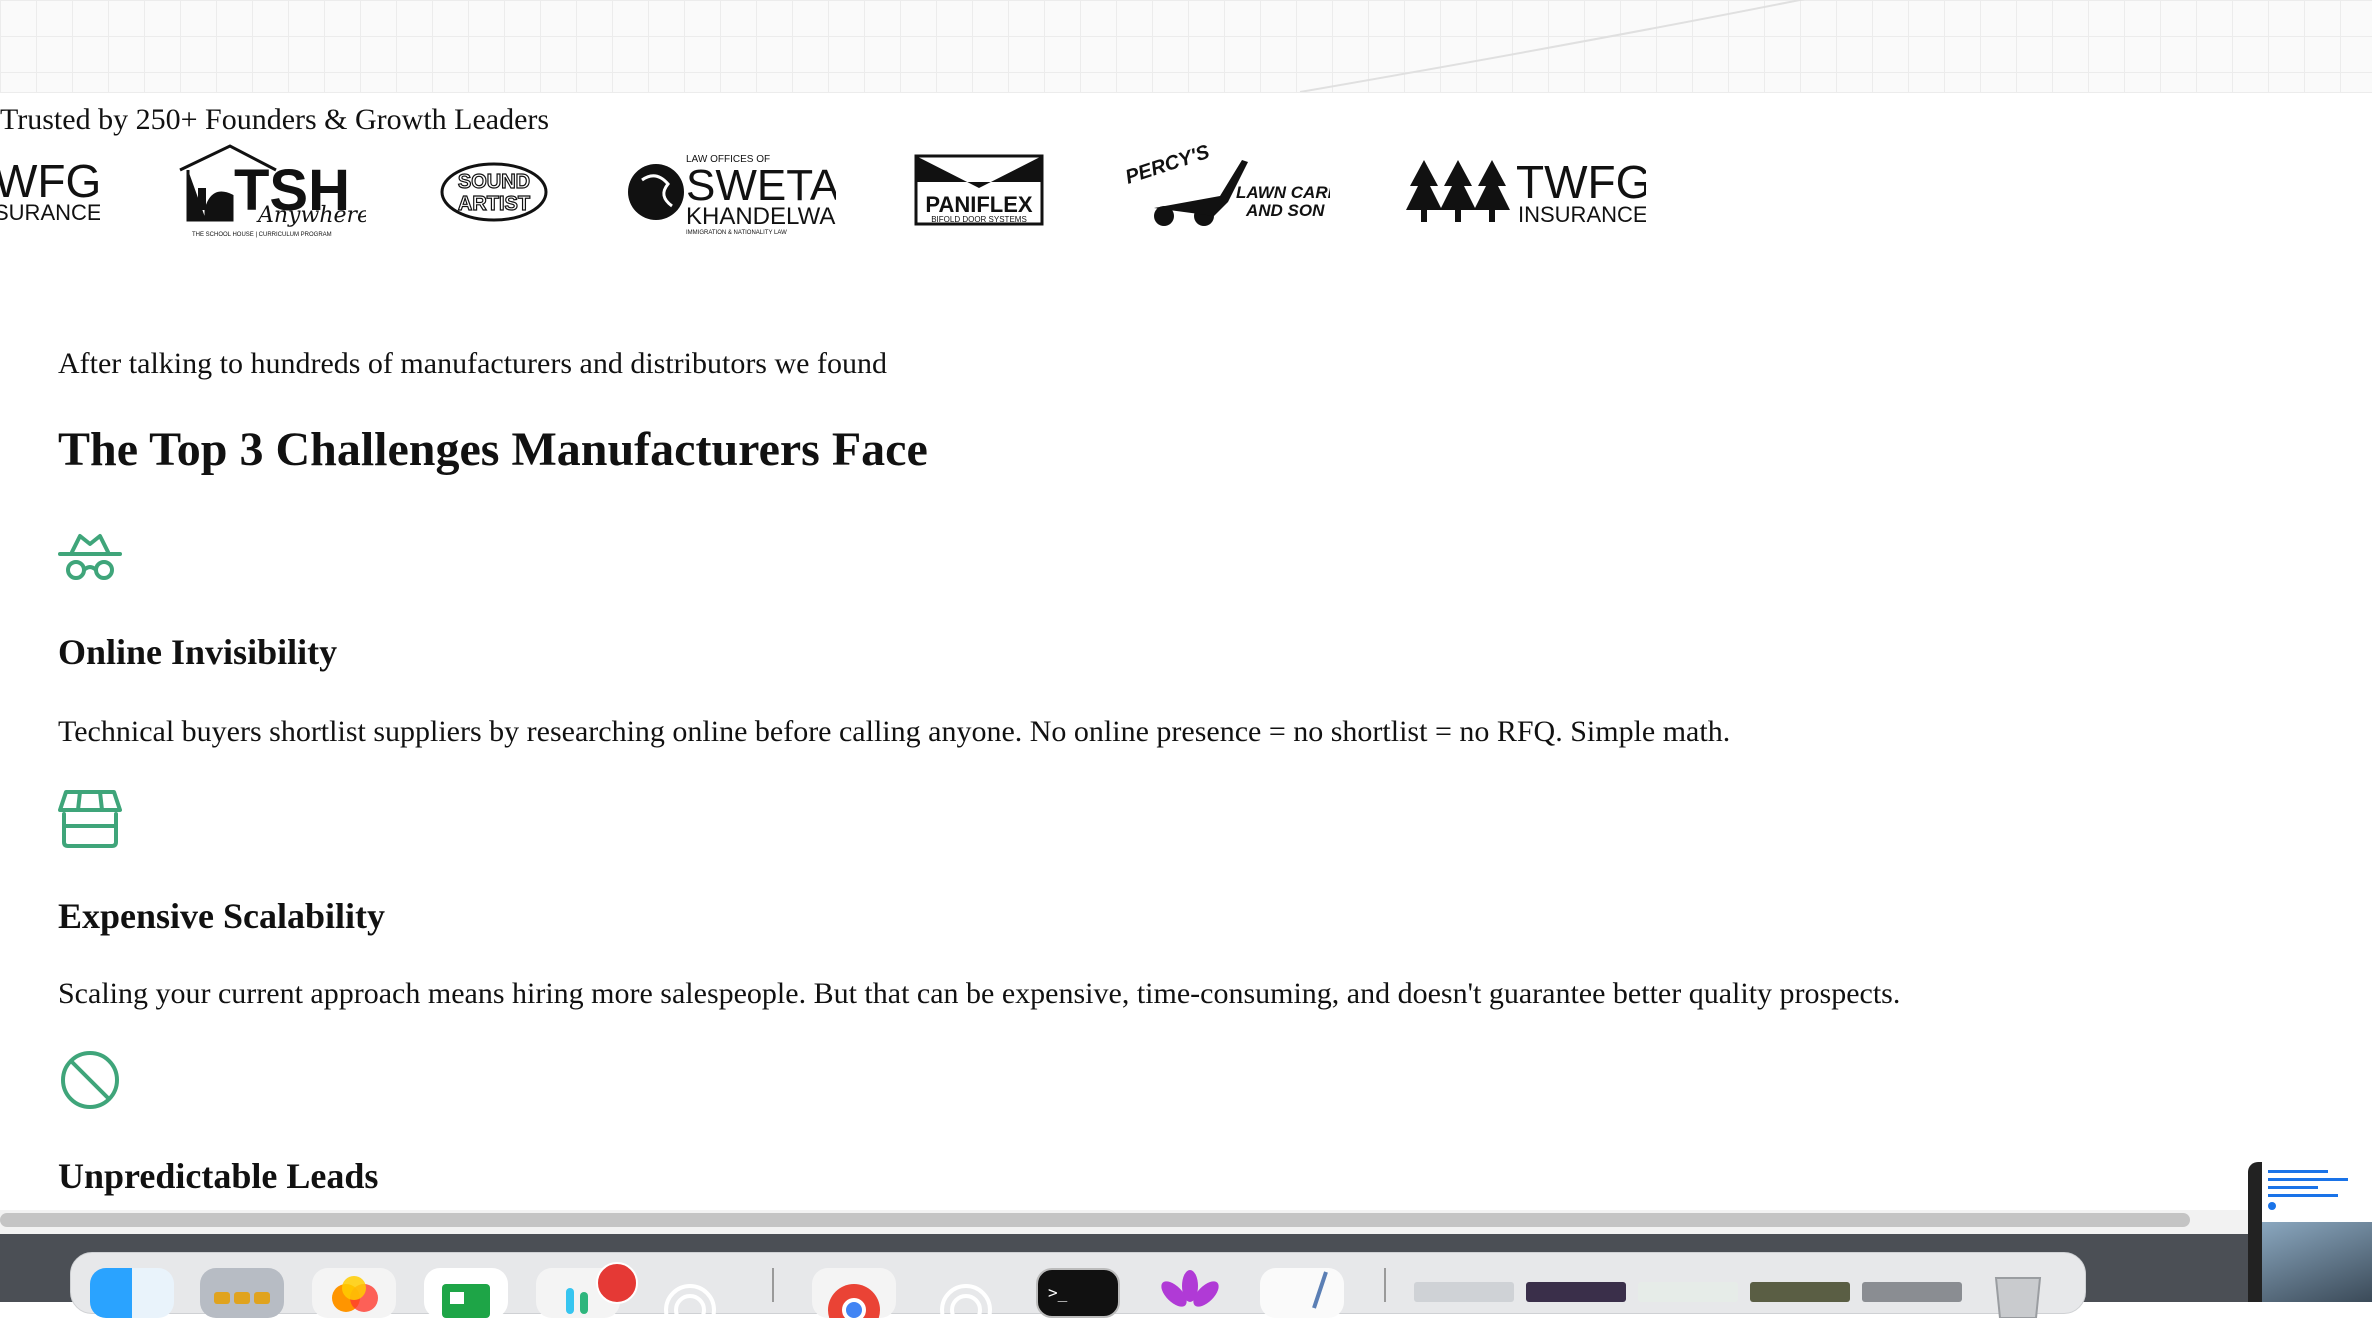 This screenshot has height=1318, width=2372. What do you see at coordinates (90, 558) in the screenshot?
I see `incognito-icon` at bounding box center [90, 558].